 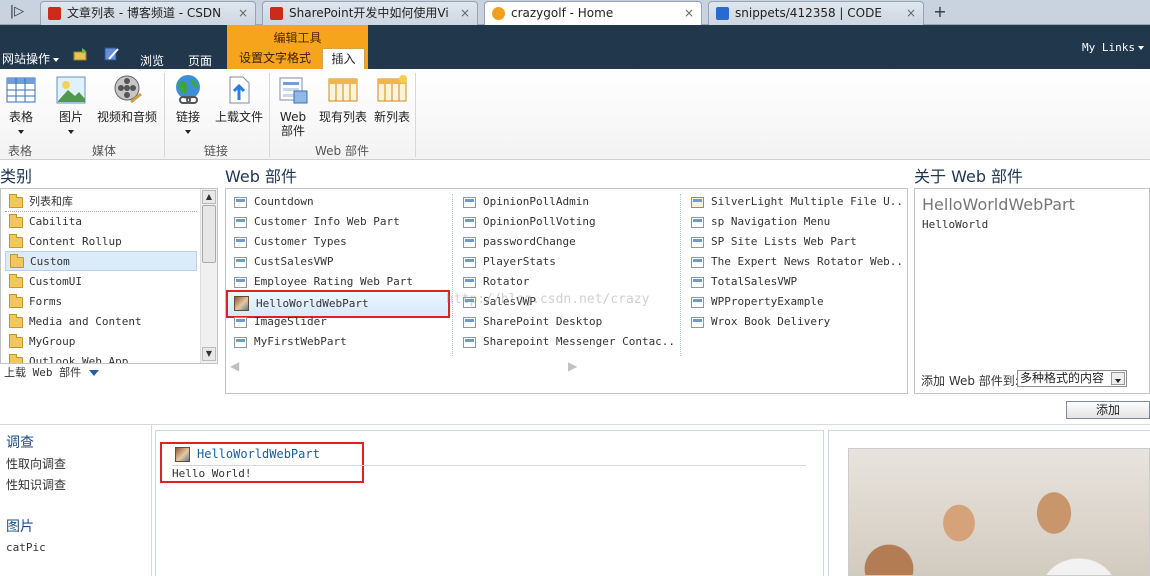 What do you see at coordinates (343, 90) in the screenshot?
I see `existing-list-icon` at bounding box center [343, 90].